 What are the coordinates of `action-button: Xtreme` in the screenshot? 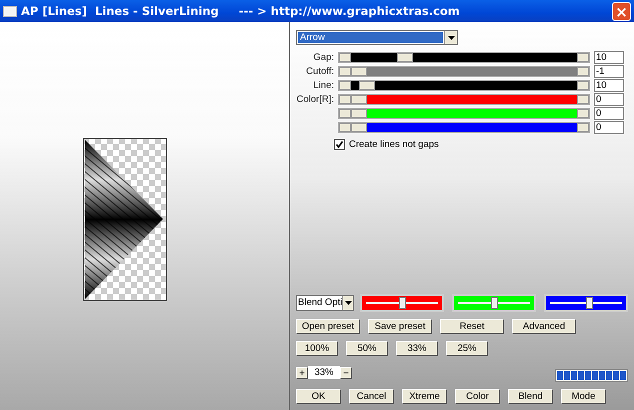 It's located at (424, 396).